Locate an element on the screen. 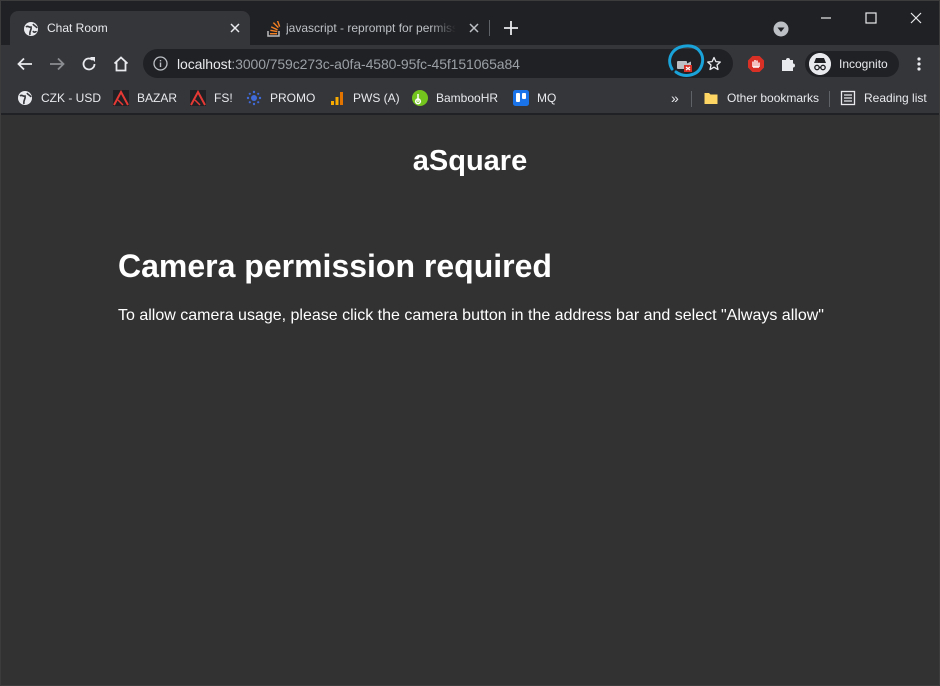 This screenshot has height=686, width=940. reload-icon is located at coordinates (89, 64).